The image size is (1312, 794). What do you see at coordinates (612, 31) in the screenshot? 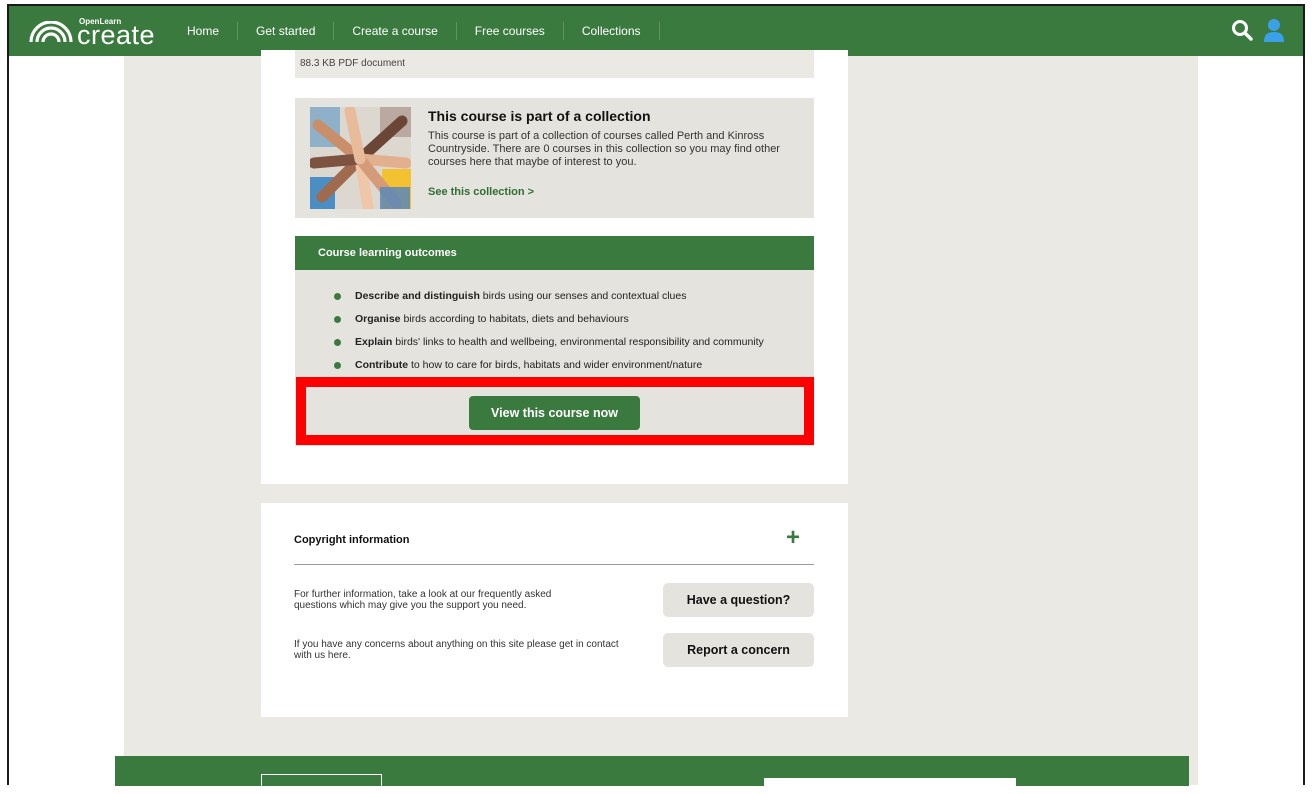
I see `nav-collections: Collections` at bounding box center [612, 31].